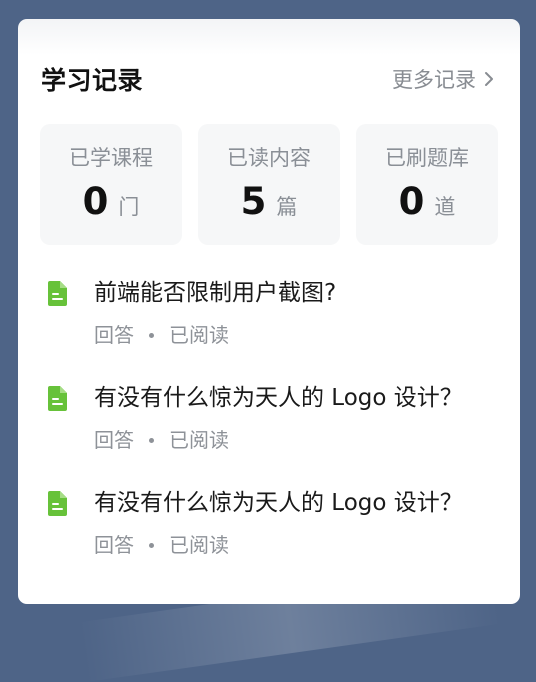 This screenshot has width=536, height=682. I want to click on stat-unit: 道, so click(444, 206).